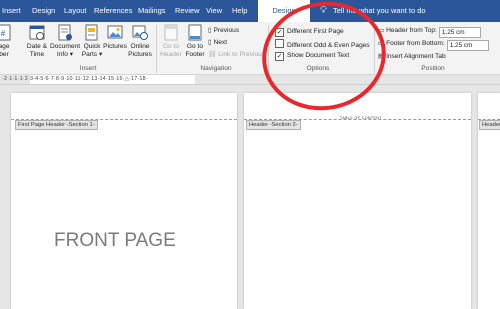 The height and width of the screenshot is (309, 500). I want to click on go-to-header-label-2: Header, so click(171, 54).